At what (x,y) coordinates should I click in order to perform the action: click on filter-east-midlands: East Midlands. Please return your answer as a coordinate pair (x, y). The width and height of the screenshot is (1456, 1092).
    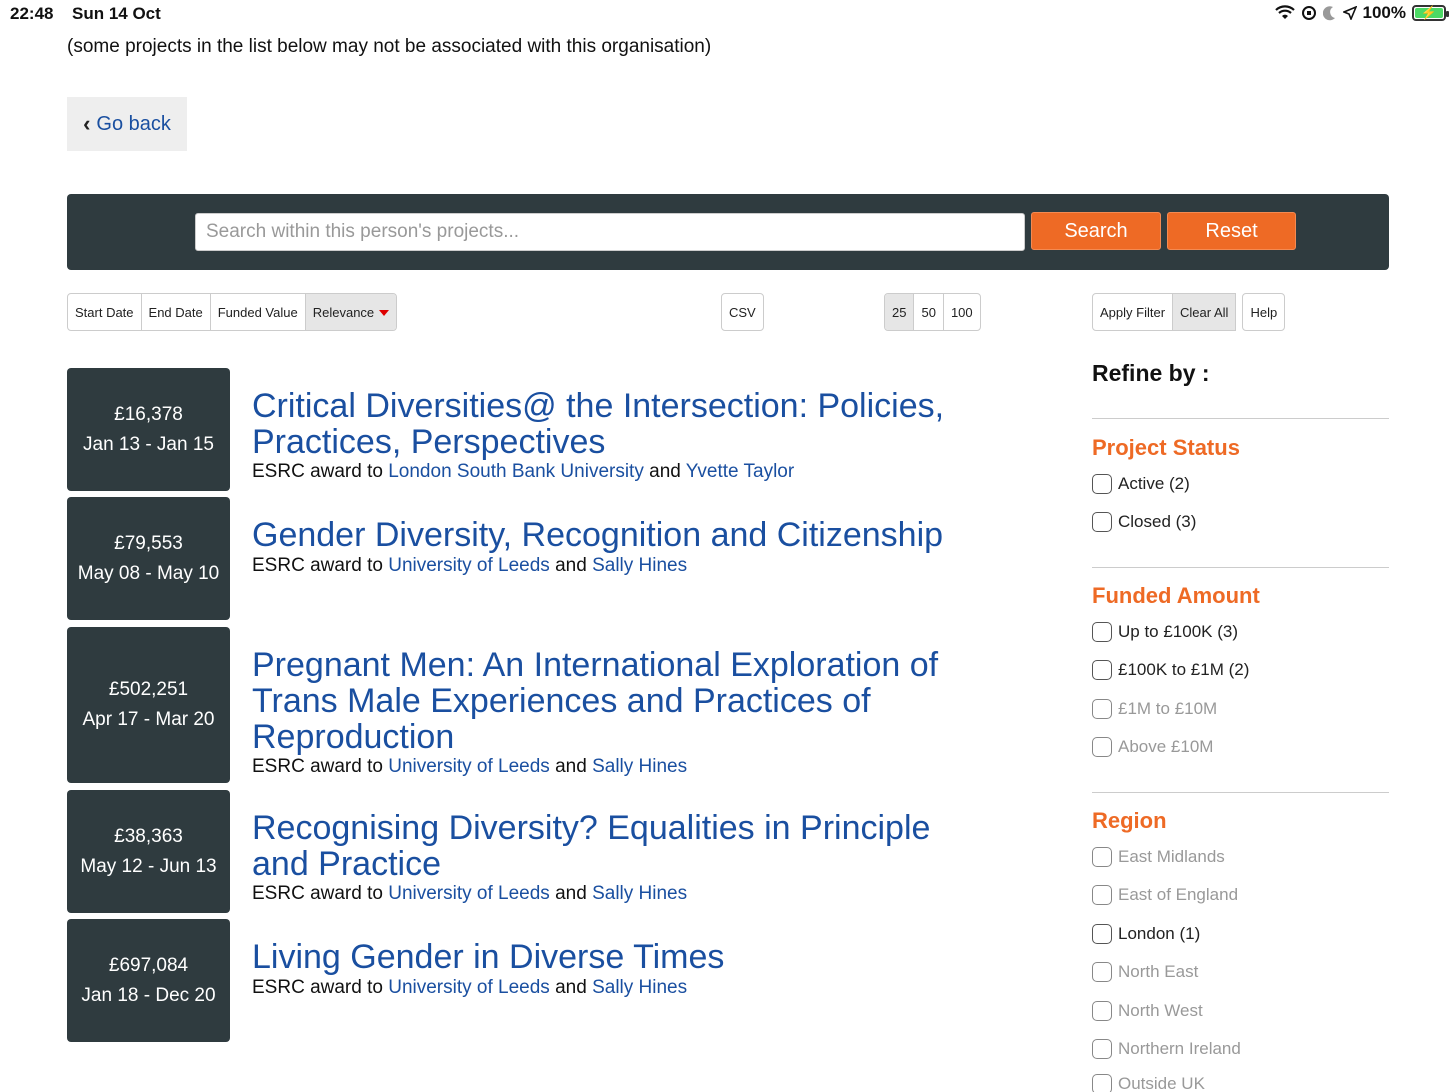
    Looking at the image, I should click on (1158, 857).